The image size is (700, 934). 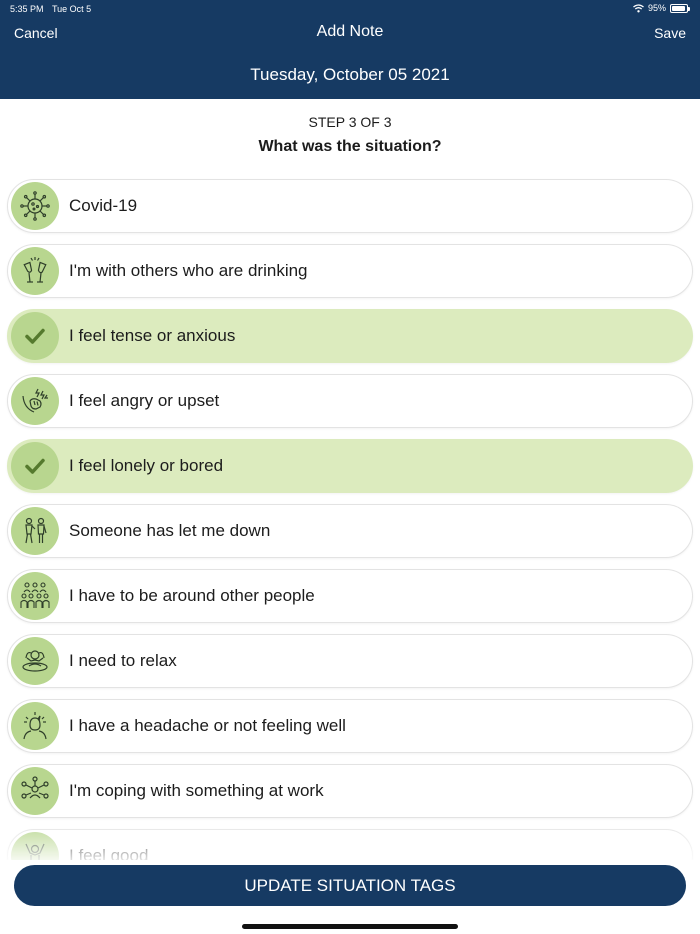 What do you see at coordinates (170, 530) in the screenshot?
I see `situation-label: Someone has let me down` at bounding box center [170, 530].